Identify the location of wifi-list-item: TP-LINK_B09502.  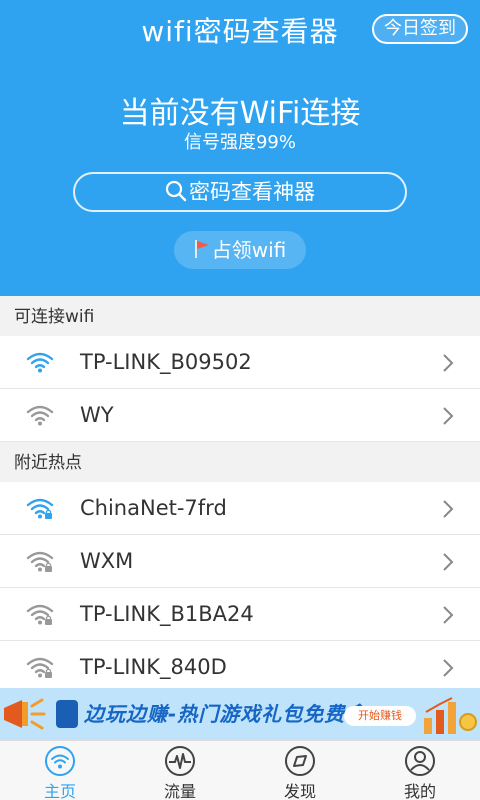
(240, 362).